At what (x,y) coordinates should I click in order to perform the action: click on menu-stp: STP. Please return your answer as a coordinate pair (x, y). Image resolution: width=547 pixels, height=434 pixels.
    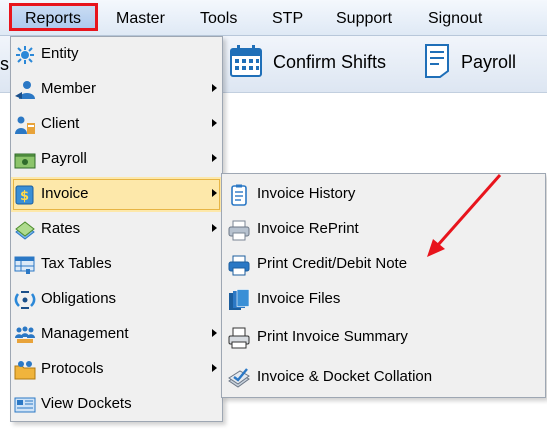
    Looking at the image, I should click on (287, 19).